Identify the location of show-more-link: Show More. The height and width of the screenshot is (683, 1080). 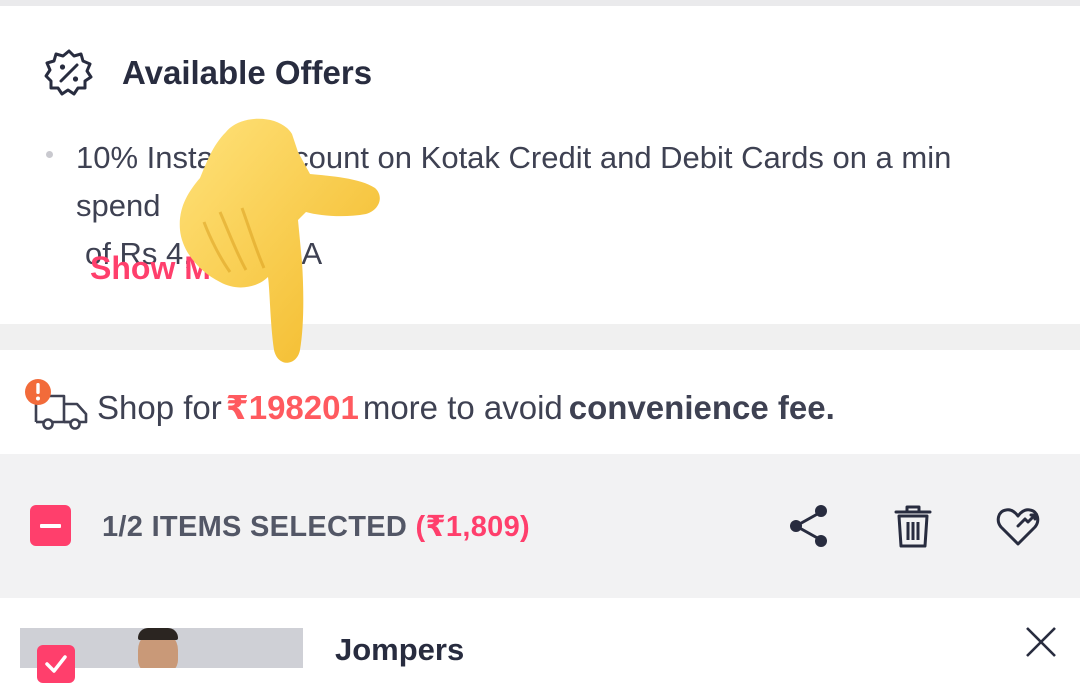
(175, 268).